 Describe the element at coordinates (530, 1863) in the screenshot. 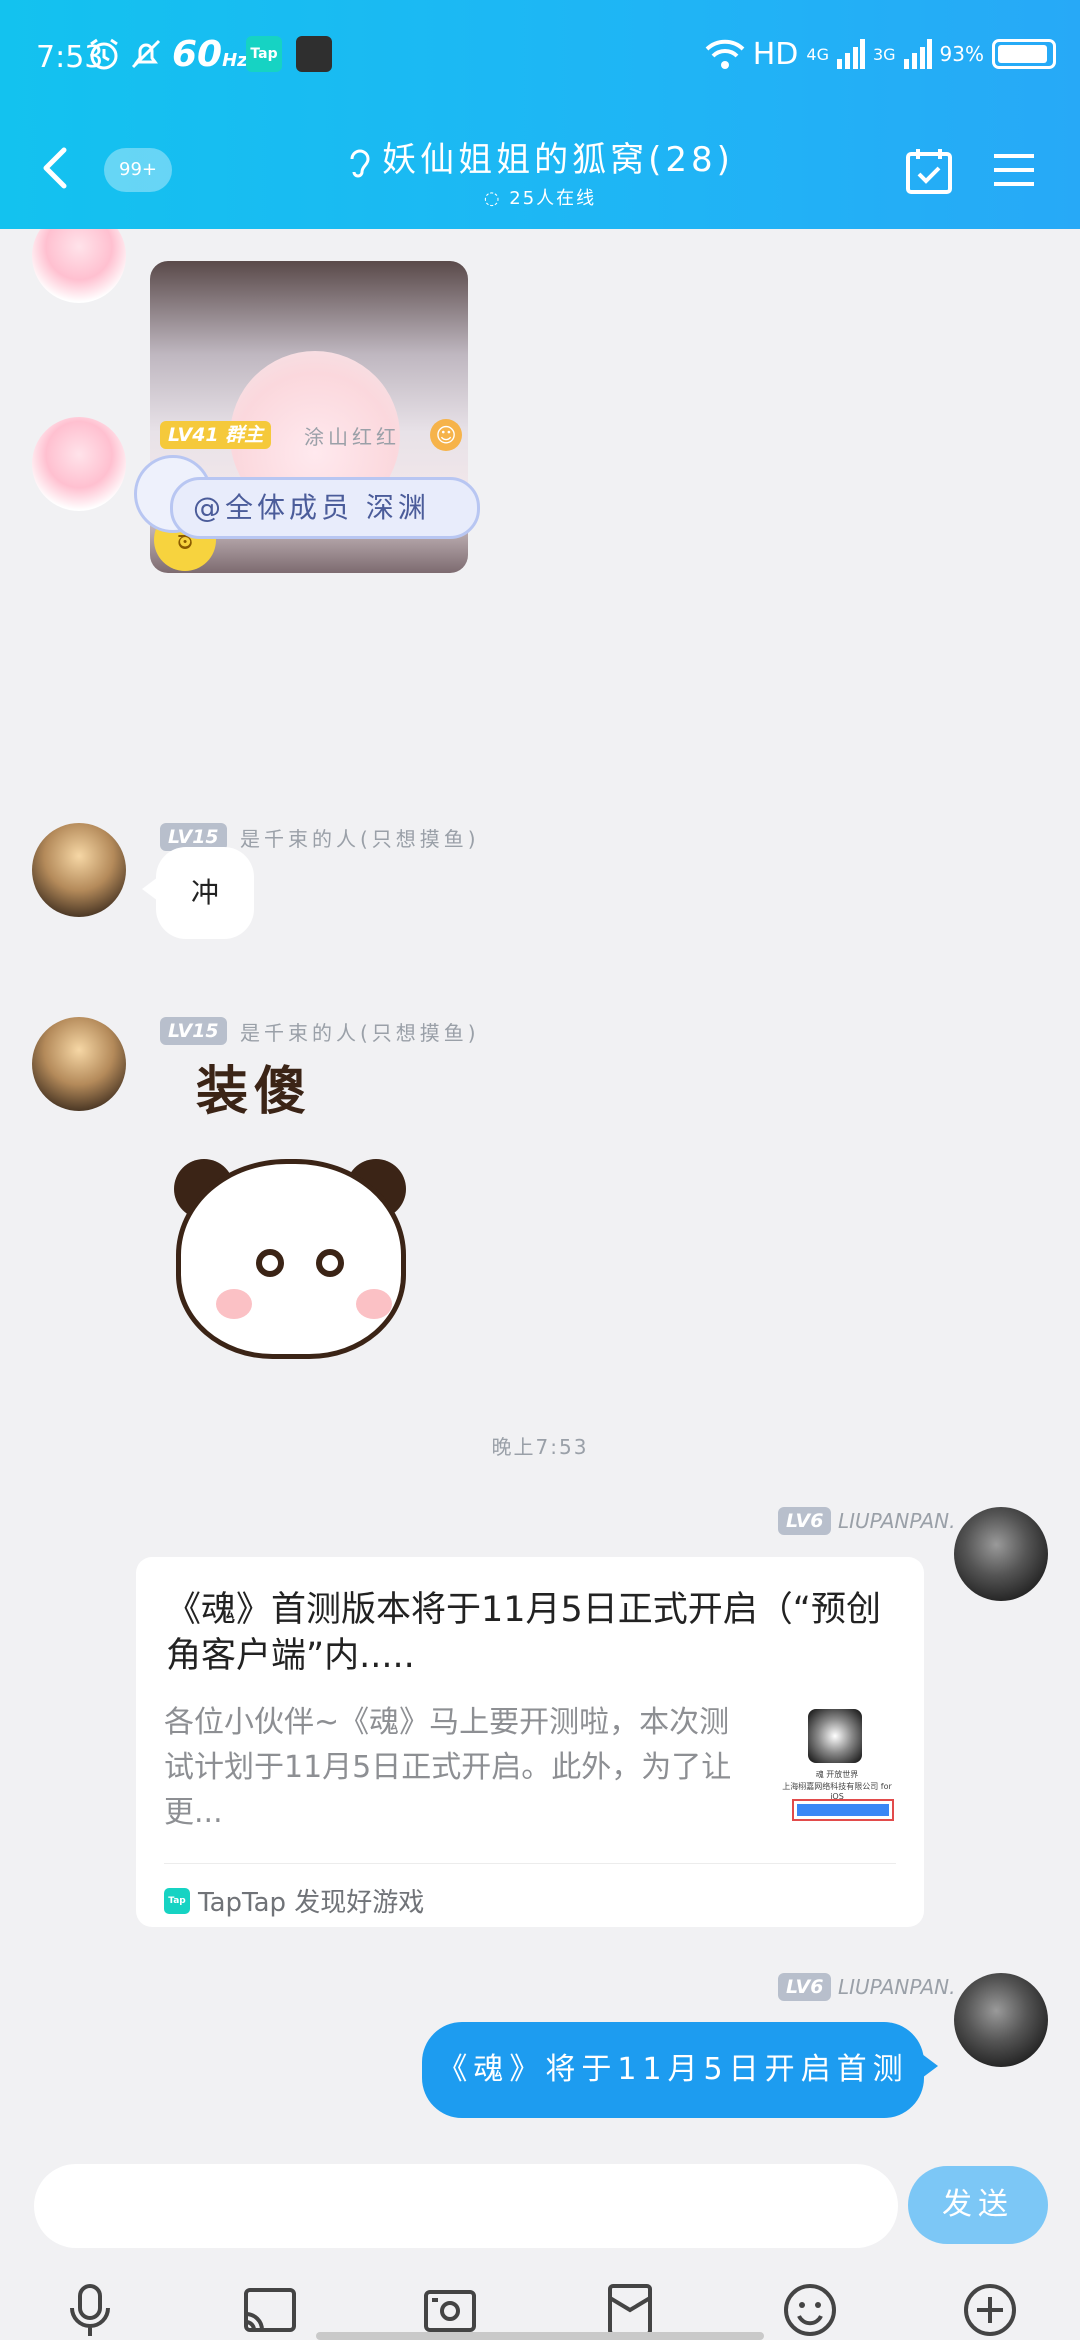

I see `card-divider` at that location.